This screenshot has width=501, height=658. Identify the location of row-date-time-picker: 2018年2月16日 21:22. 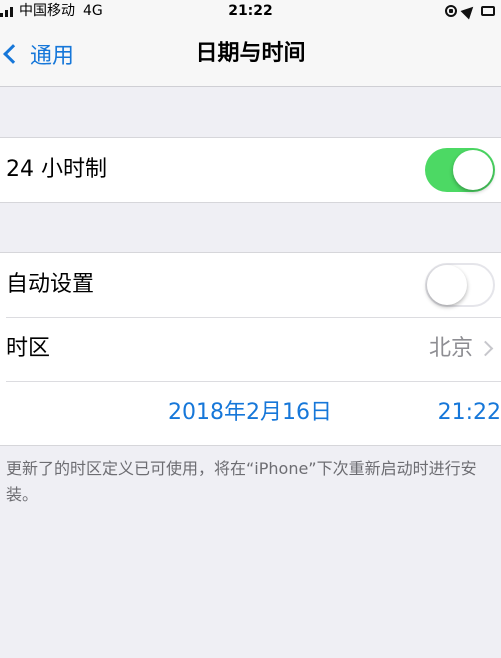
(250, 413).